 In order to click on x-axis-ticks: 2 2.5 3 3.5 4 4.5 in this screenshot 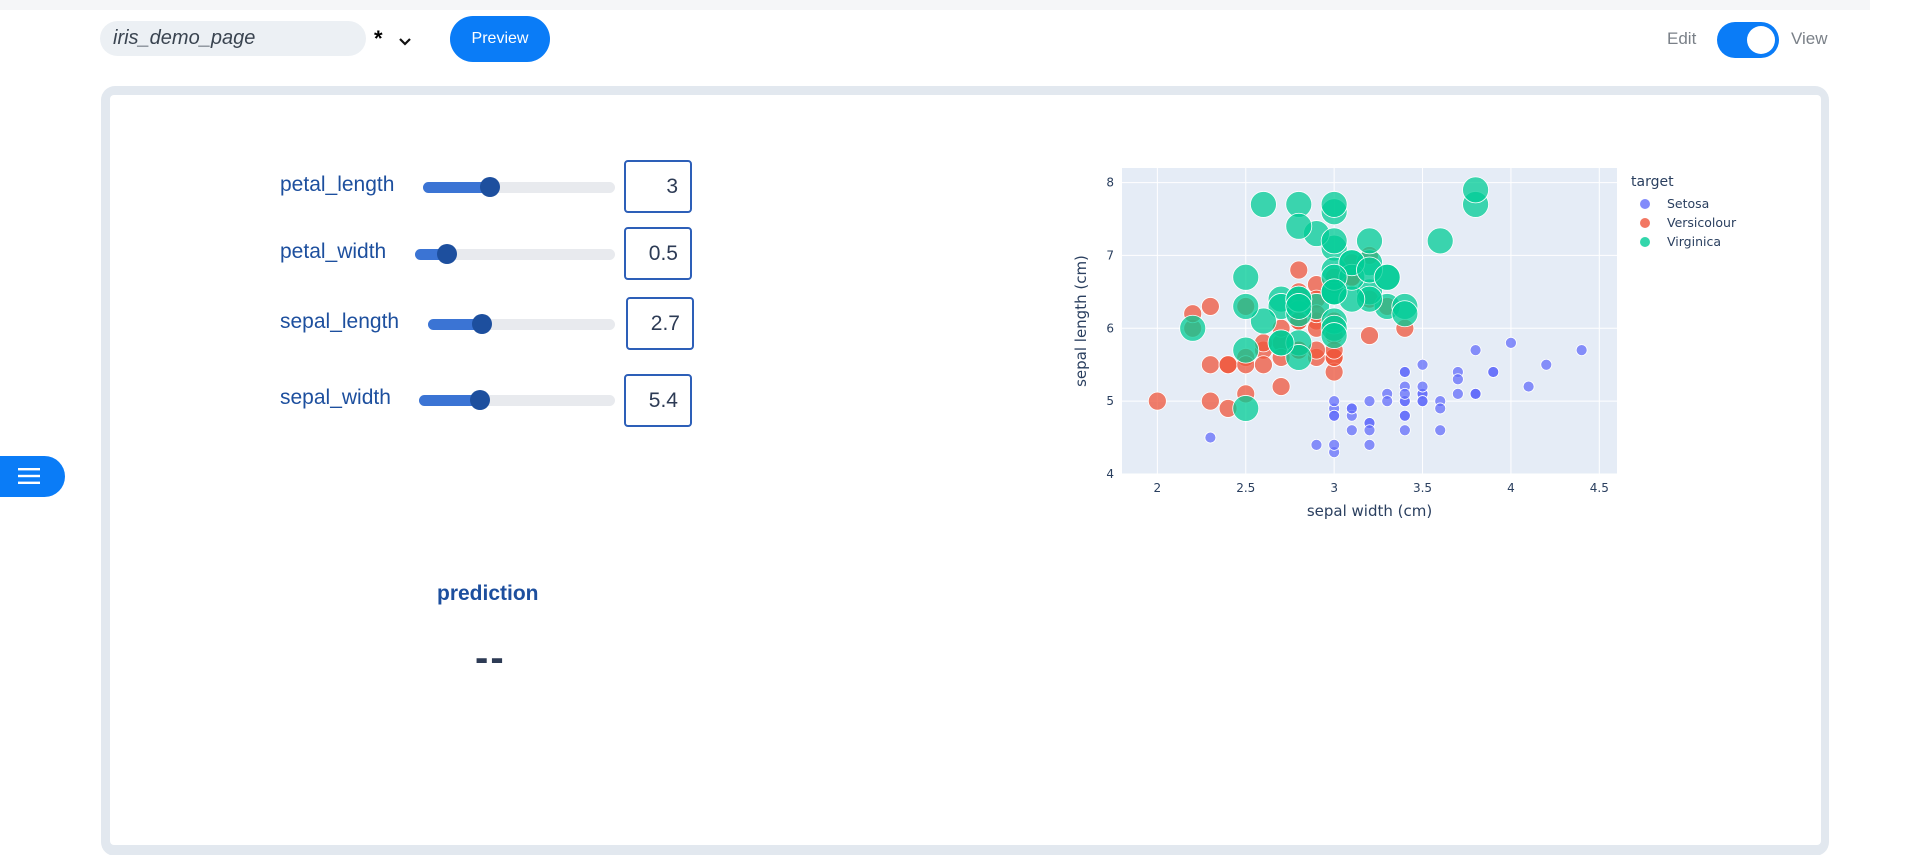, I will do `click(1381, 488)`.